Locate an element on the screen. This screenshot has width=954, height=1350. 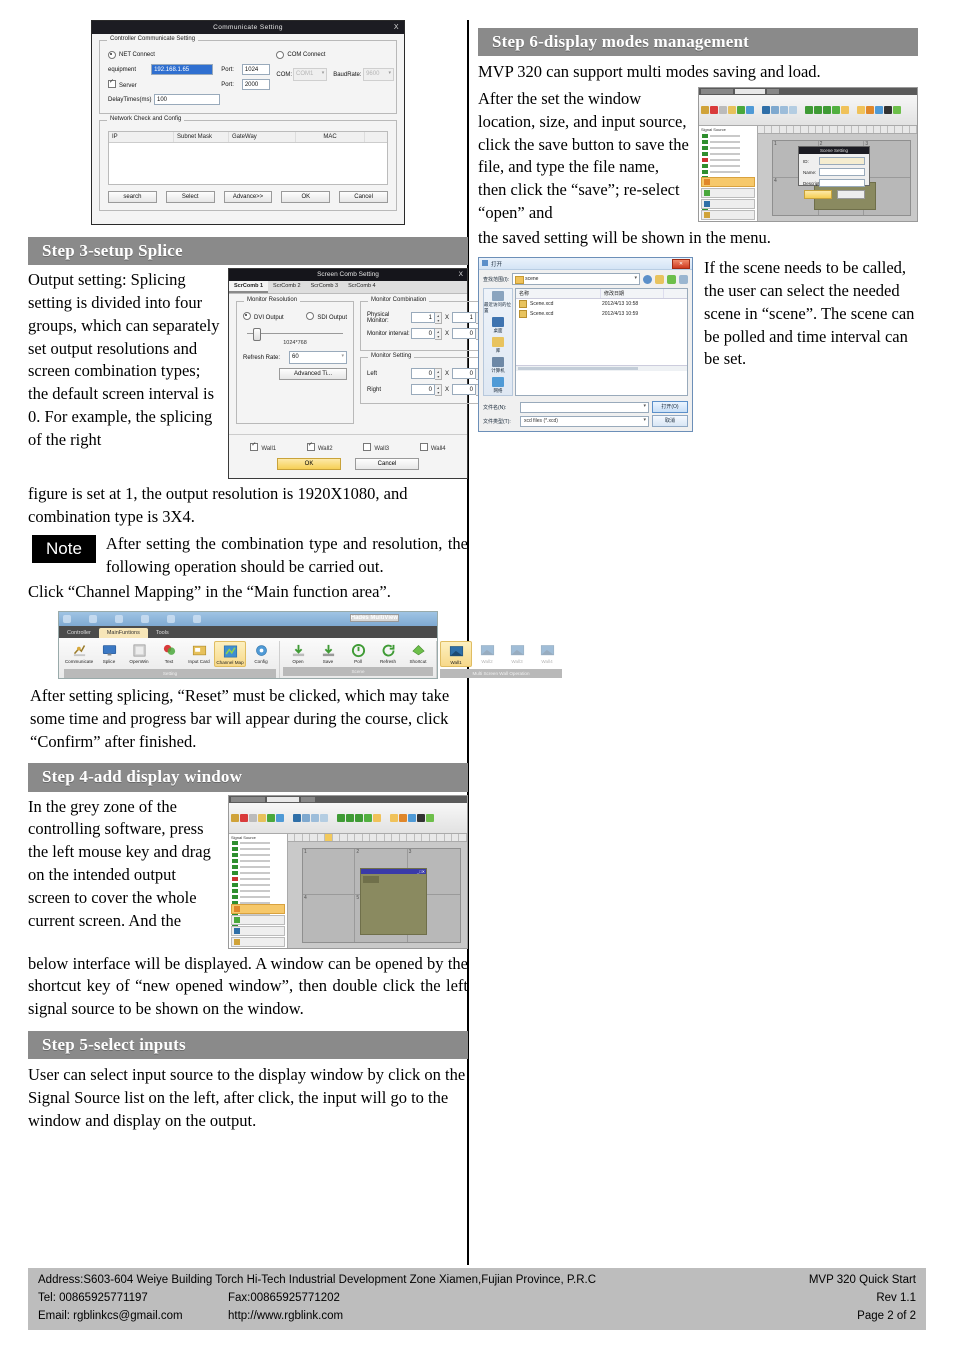
ribbon-tab-tools: Tools is located at coordinates (162, 633).